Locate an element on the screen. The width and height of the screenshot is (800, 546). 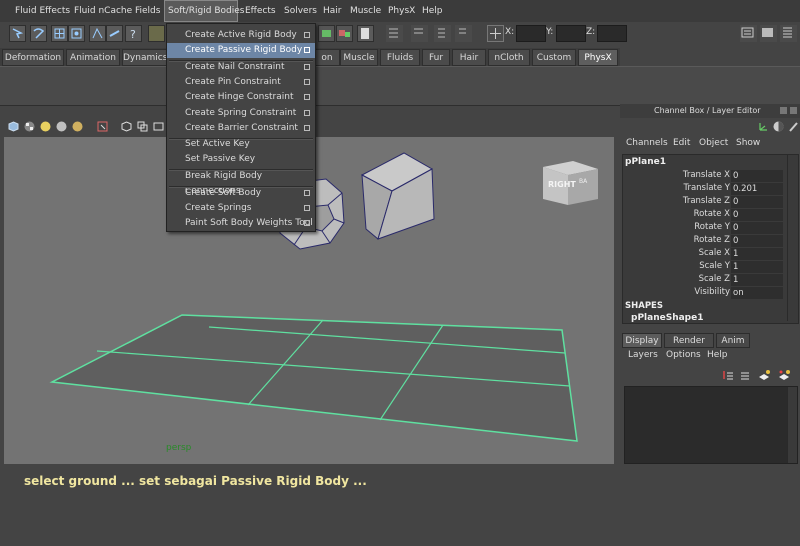
menu-fluid-effects: Fluid Effects is located at coordinates (42, 11).